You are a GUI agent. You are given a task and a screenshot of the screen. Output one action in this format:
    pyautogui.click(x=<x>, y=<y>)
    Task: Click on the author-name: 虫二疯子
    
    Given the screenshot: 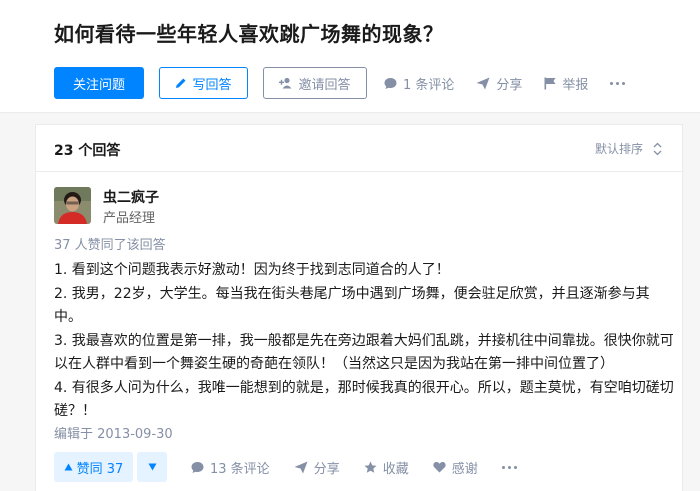 What is the action you would take?
    pyautogui.click(x=131, y=197)
    